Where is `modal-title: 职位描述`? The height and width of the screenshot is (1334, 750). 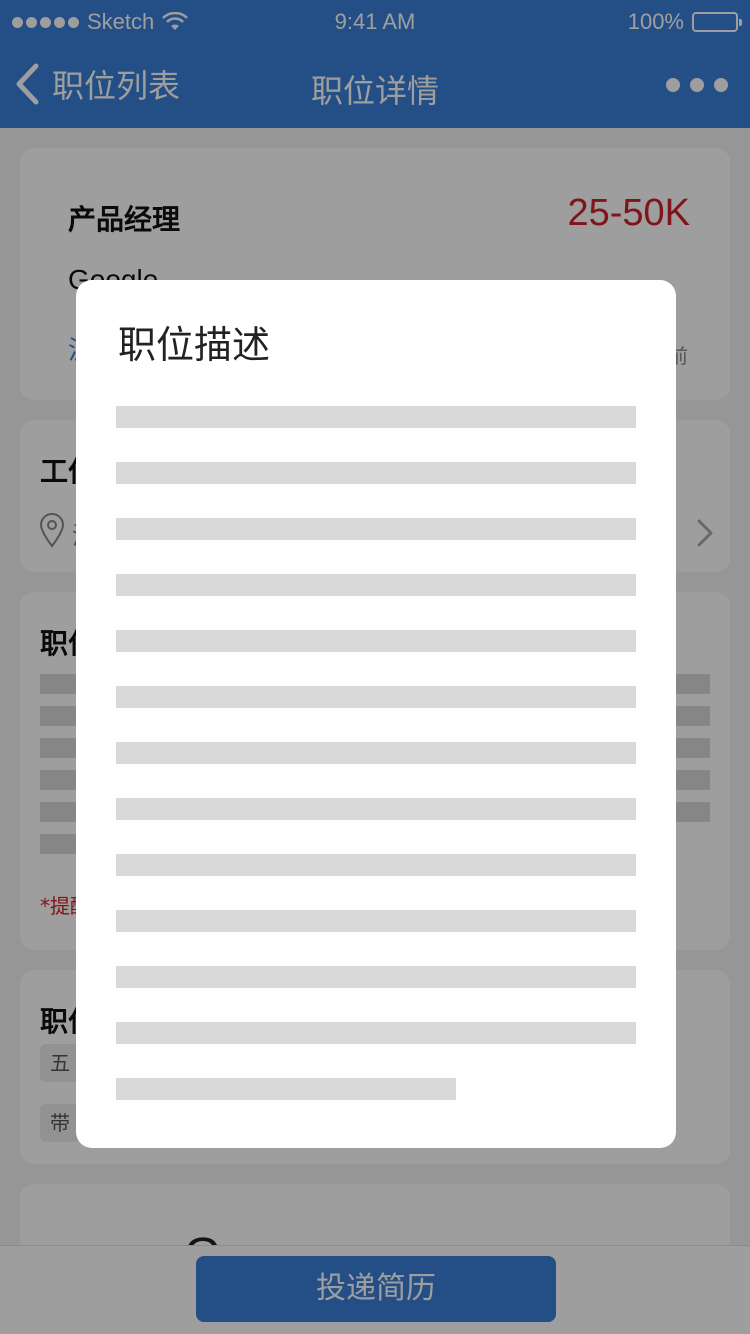 modal-title: 职位描述 is located at coordinates (194, 345).